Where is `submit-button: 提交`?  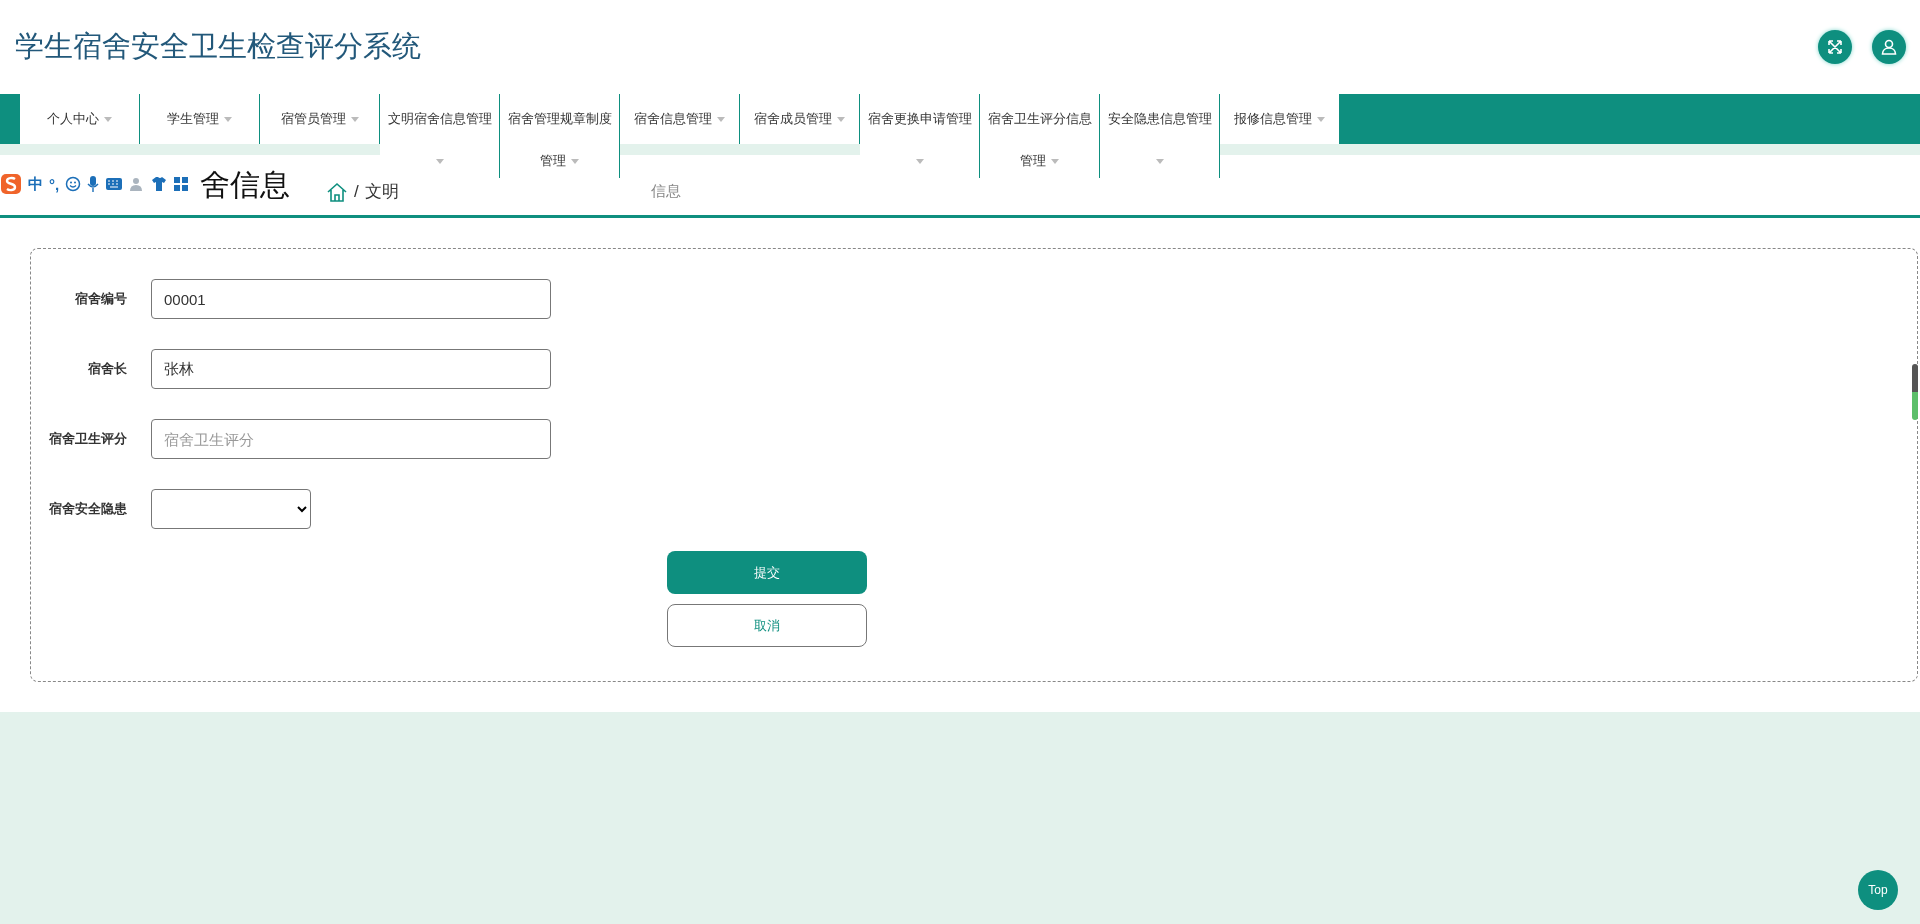
submit-button: 提交 is located at coordinates (767, 572).